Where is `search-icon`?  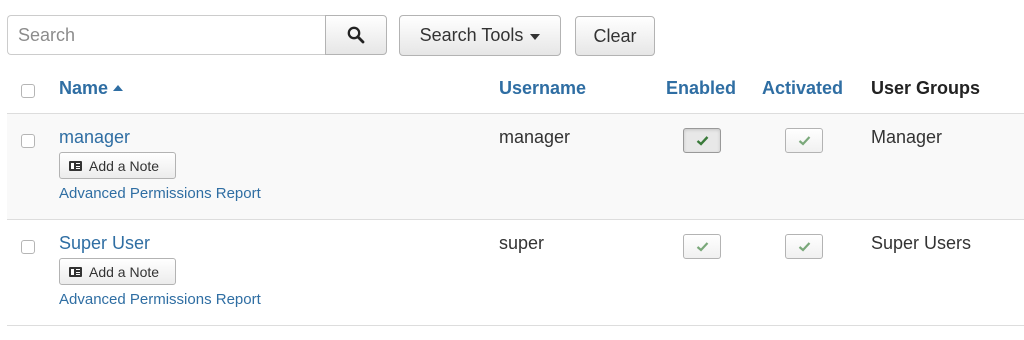 search-icon is located at coordinates (356, 35).